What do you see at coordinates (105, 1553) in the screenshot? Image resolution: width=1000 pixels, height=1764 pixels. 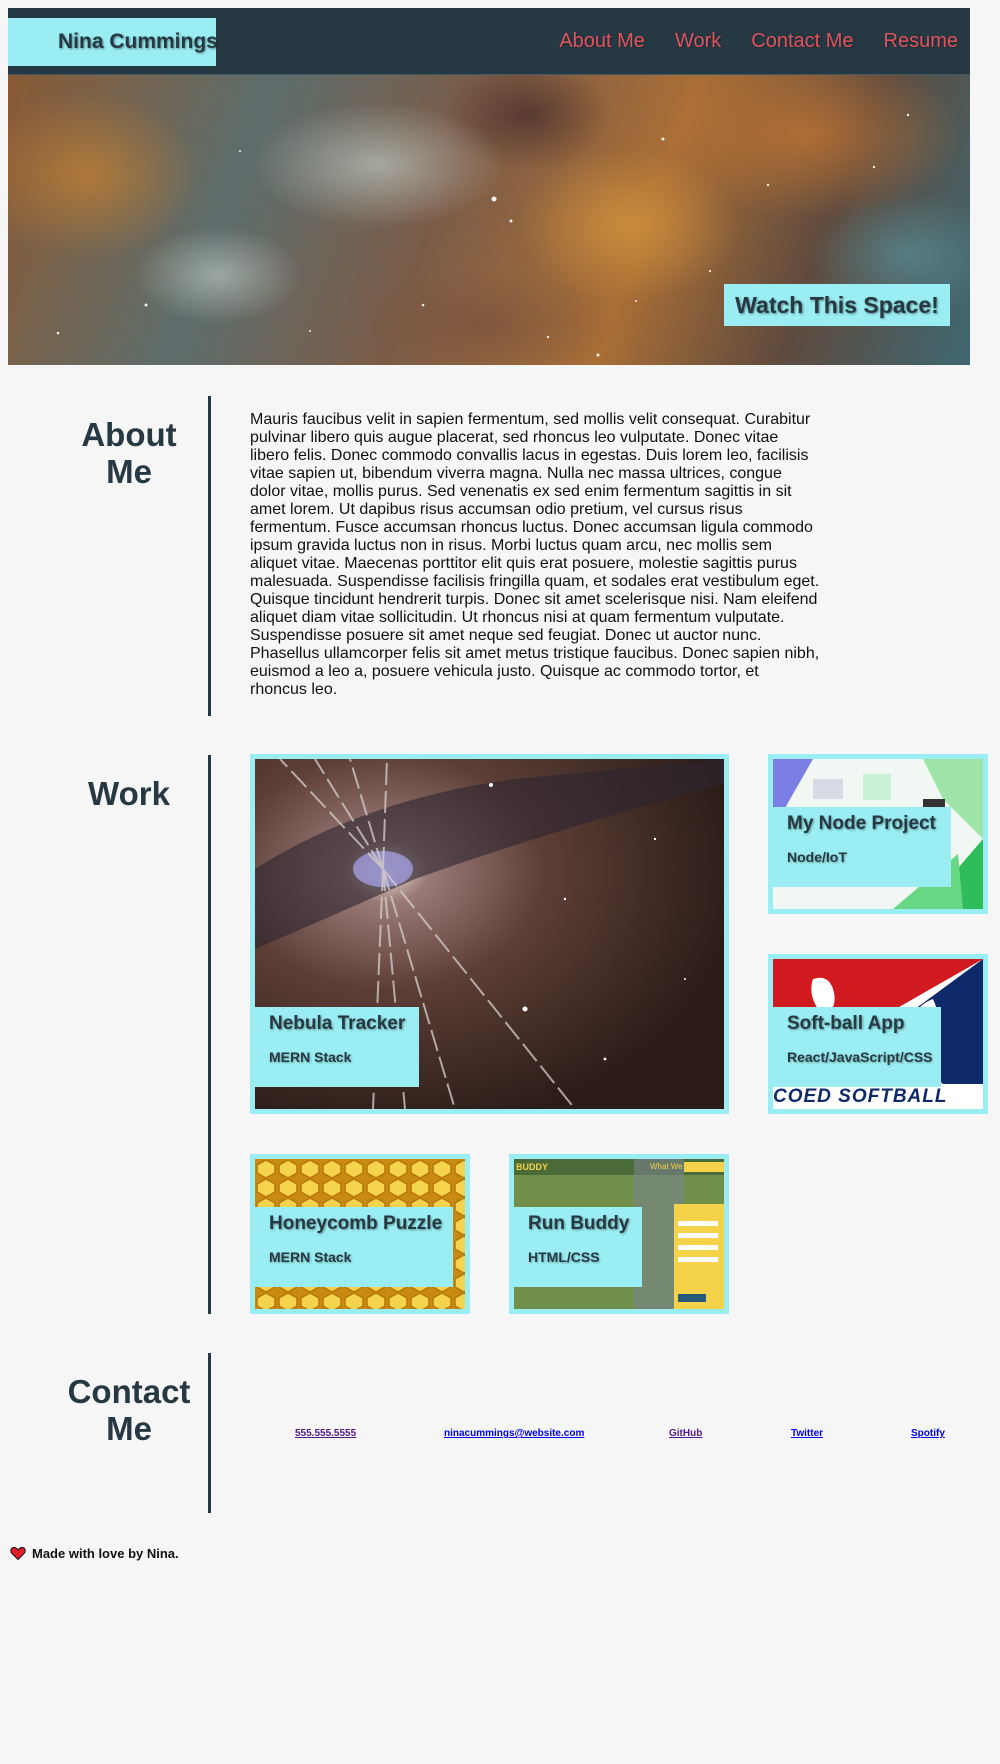 I see `footer-text: Made with love by Nina.` at bounding box center [105, 1553].